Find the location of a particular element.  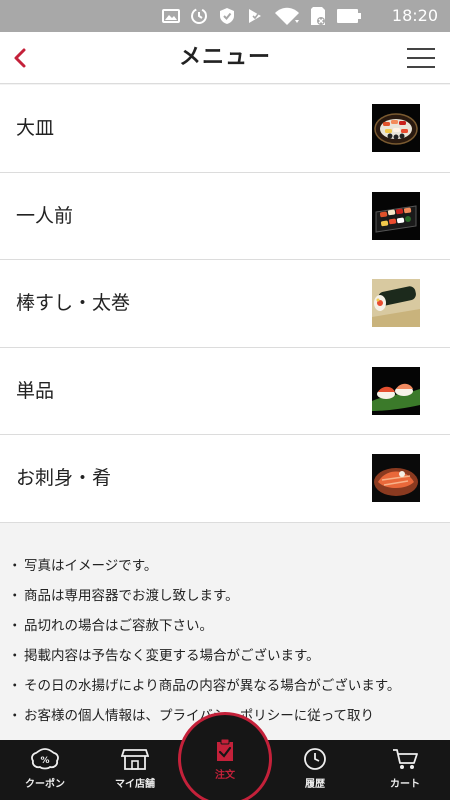

store-icon is located at coordinates (135, 759).